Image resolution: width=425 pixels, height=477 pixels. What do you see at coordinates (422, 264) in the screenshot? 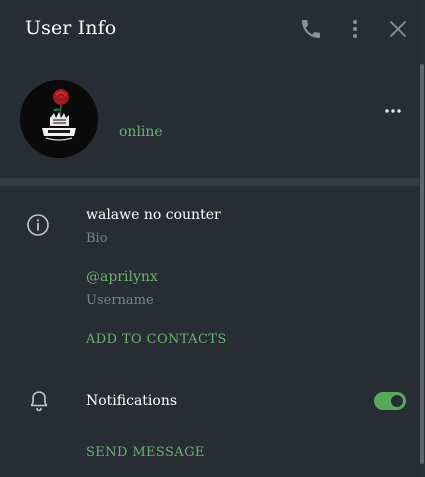
I see `scrollbar-thumb` at bounding box center [422, 264].